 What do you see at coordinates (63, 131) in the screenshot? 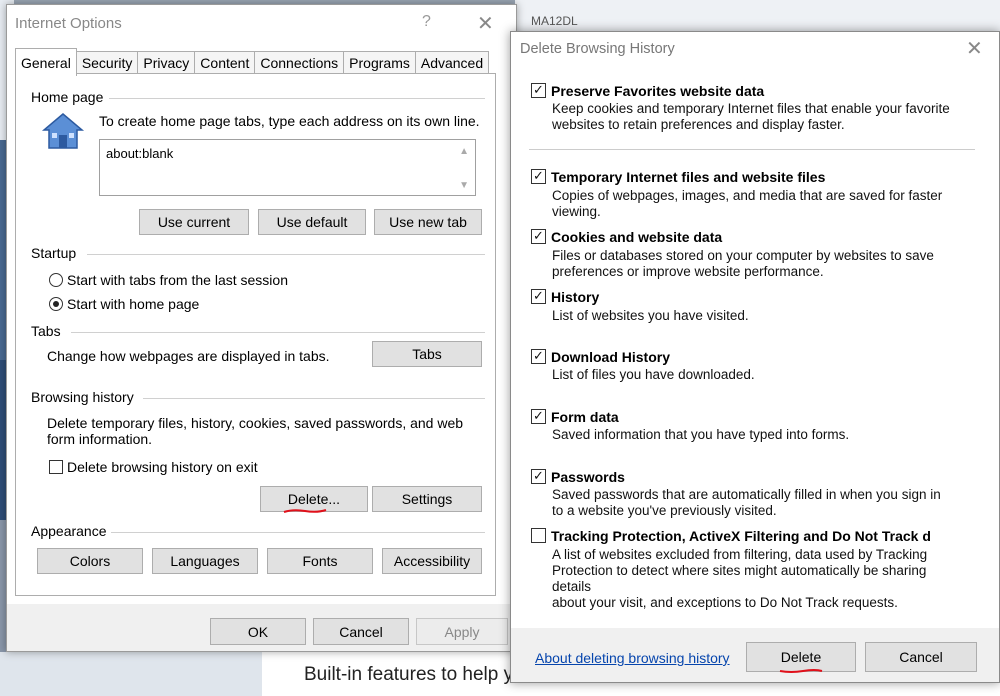
I see `home-icon` at bounding box center [63, 131].